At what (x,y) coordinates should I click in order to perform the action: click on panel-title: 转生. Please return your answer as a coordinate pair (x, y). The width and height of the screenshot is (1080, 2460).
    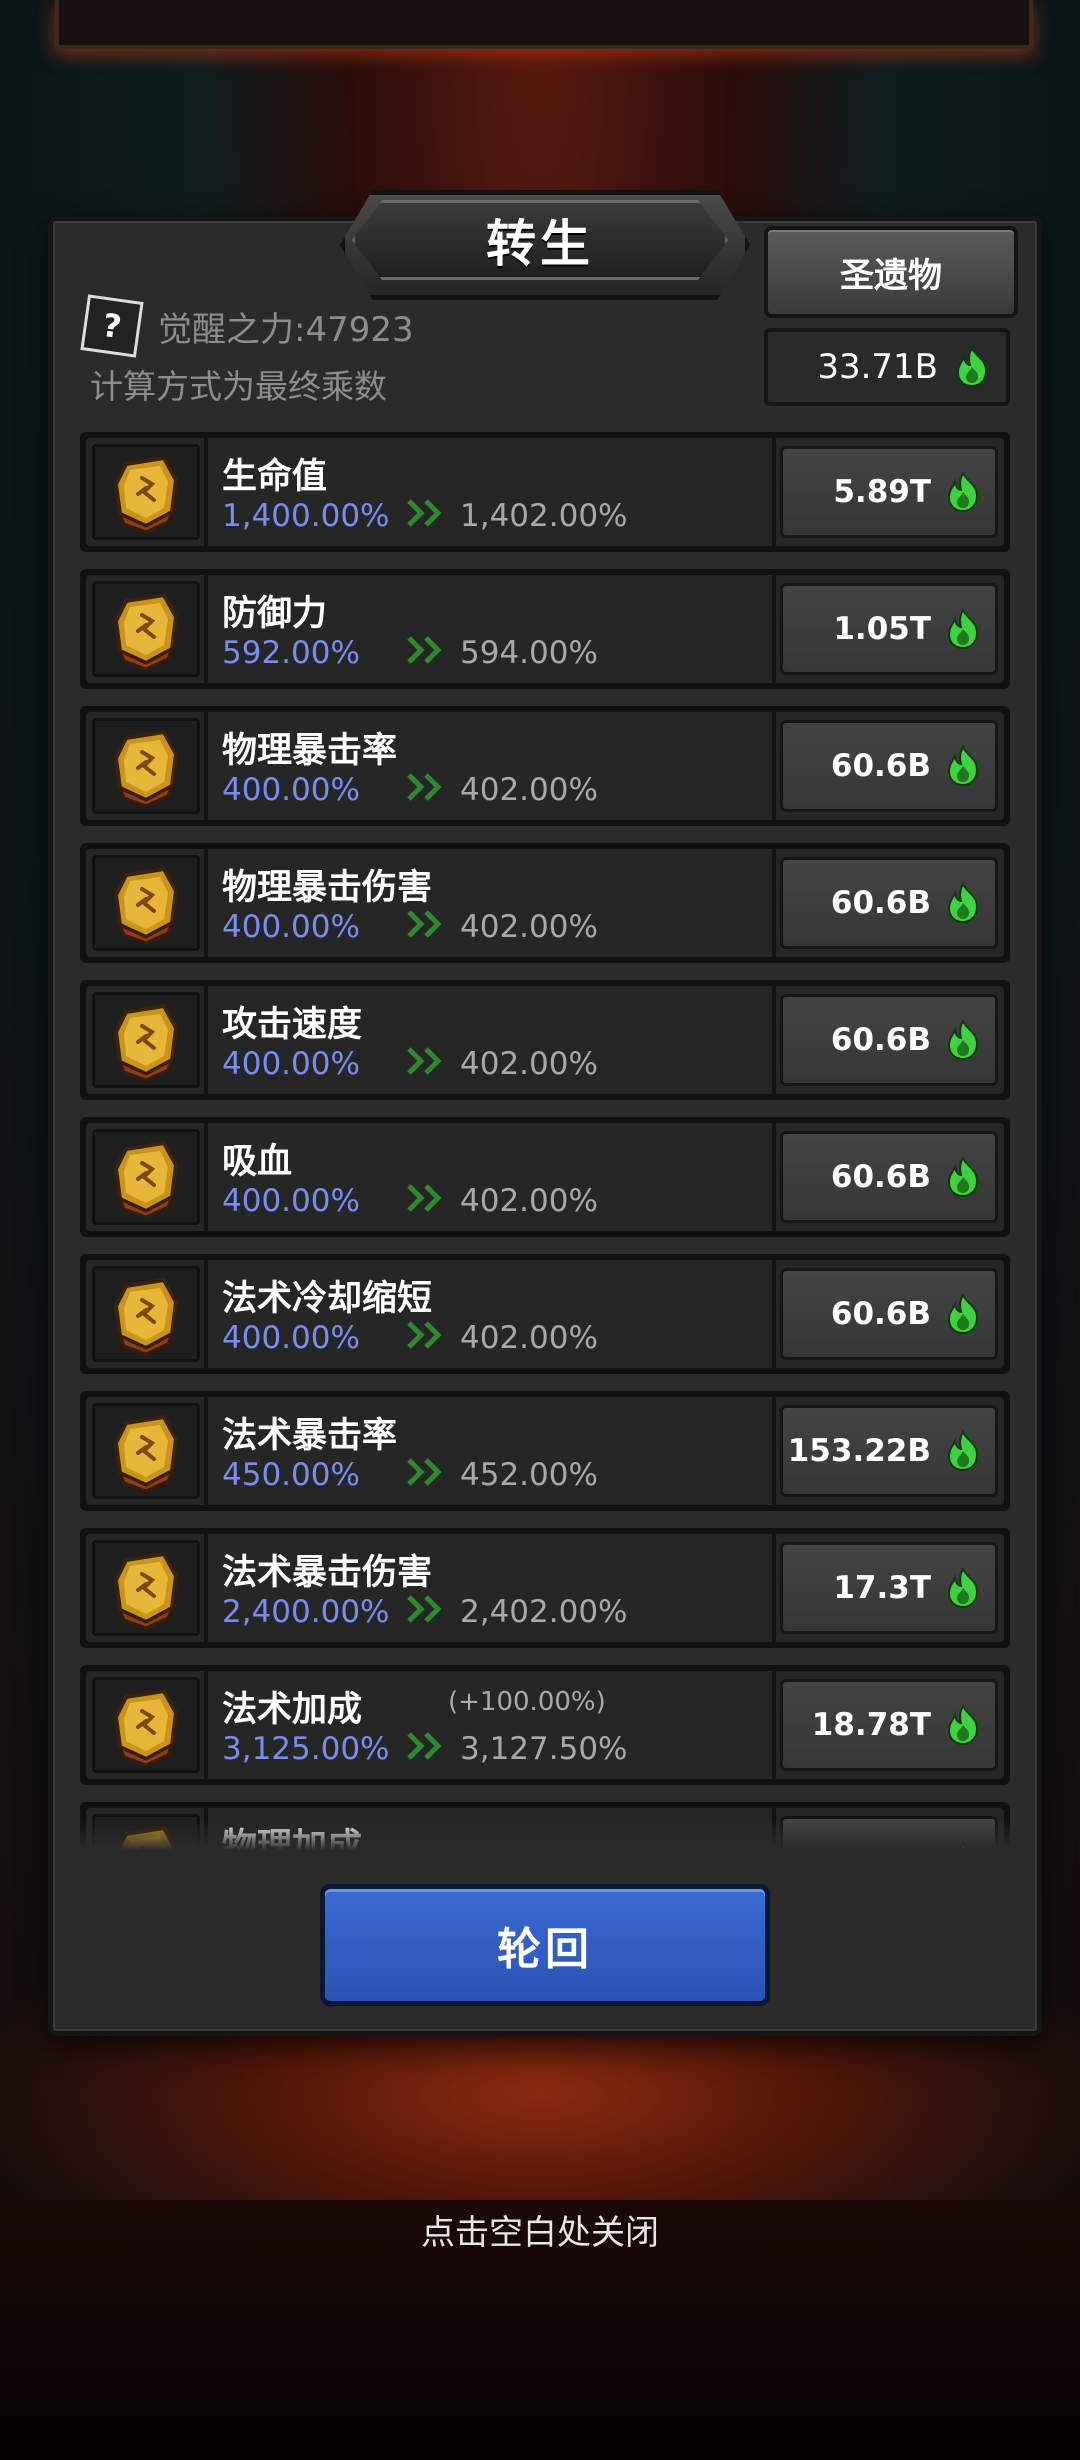
    Looking at the image, I should click on (540, 244).